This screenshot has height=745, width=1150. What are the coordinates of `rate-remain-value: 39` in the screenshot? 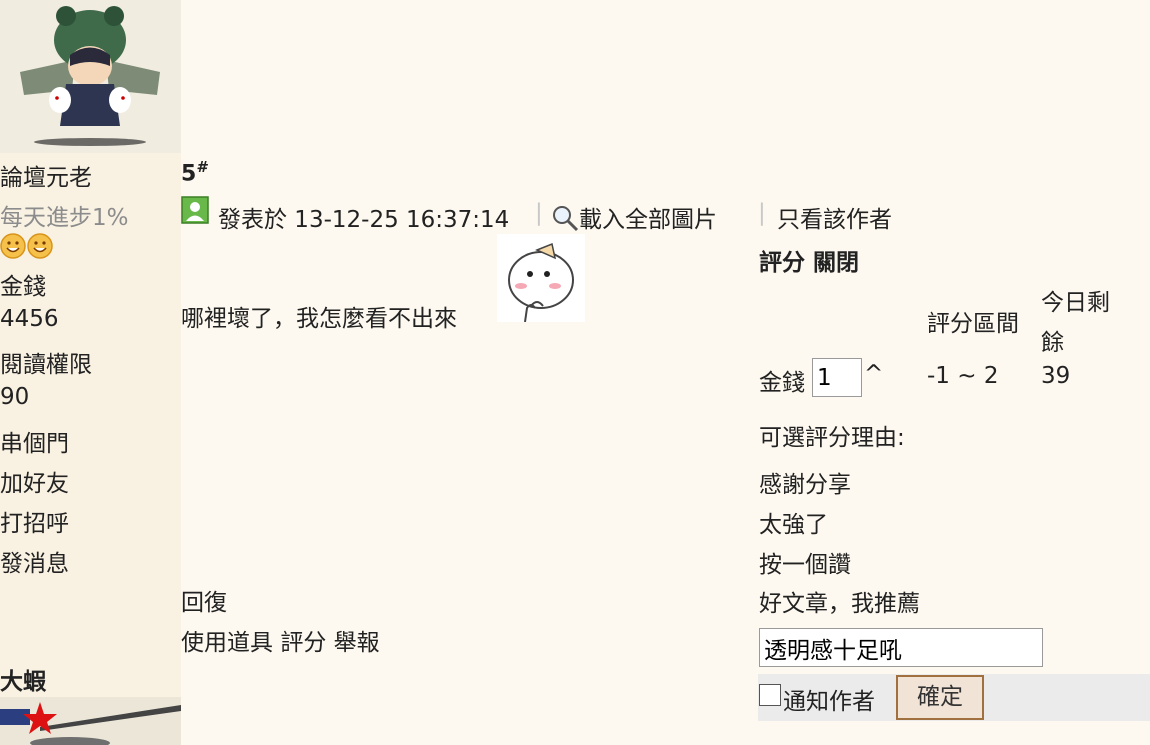 It's located at (1056, 376).